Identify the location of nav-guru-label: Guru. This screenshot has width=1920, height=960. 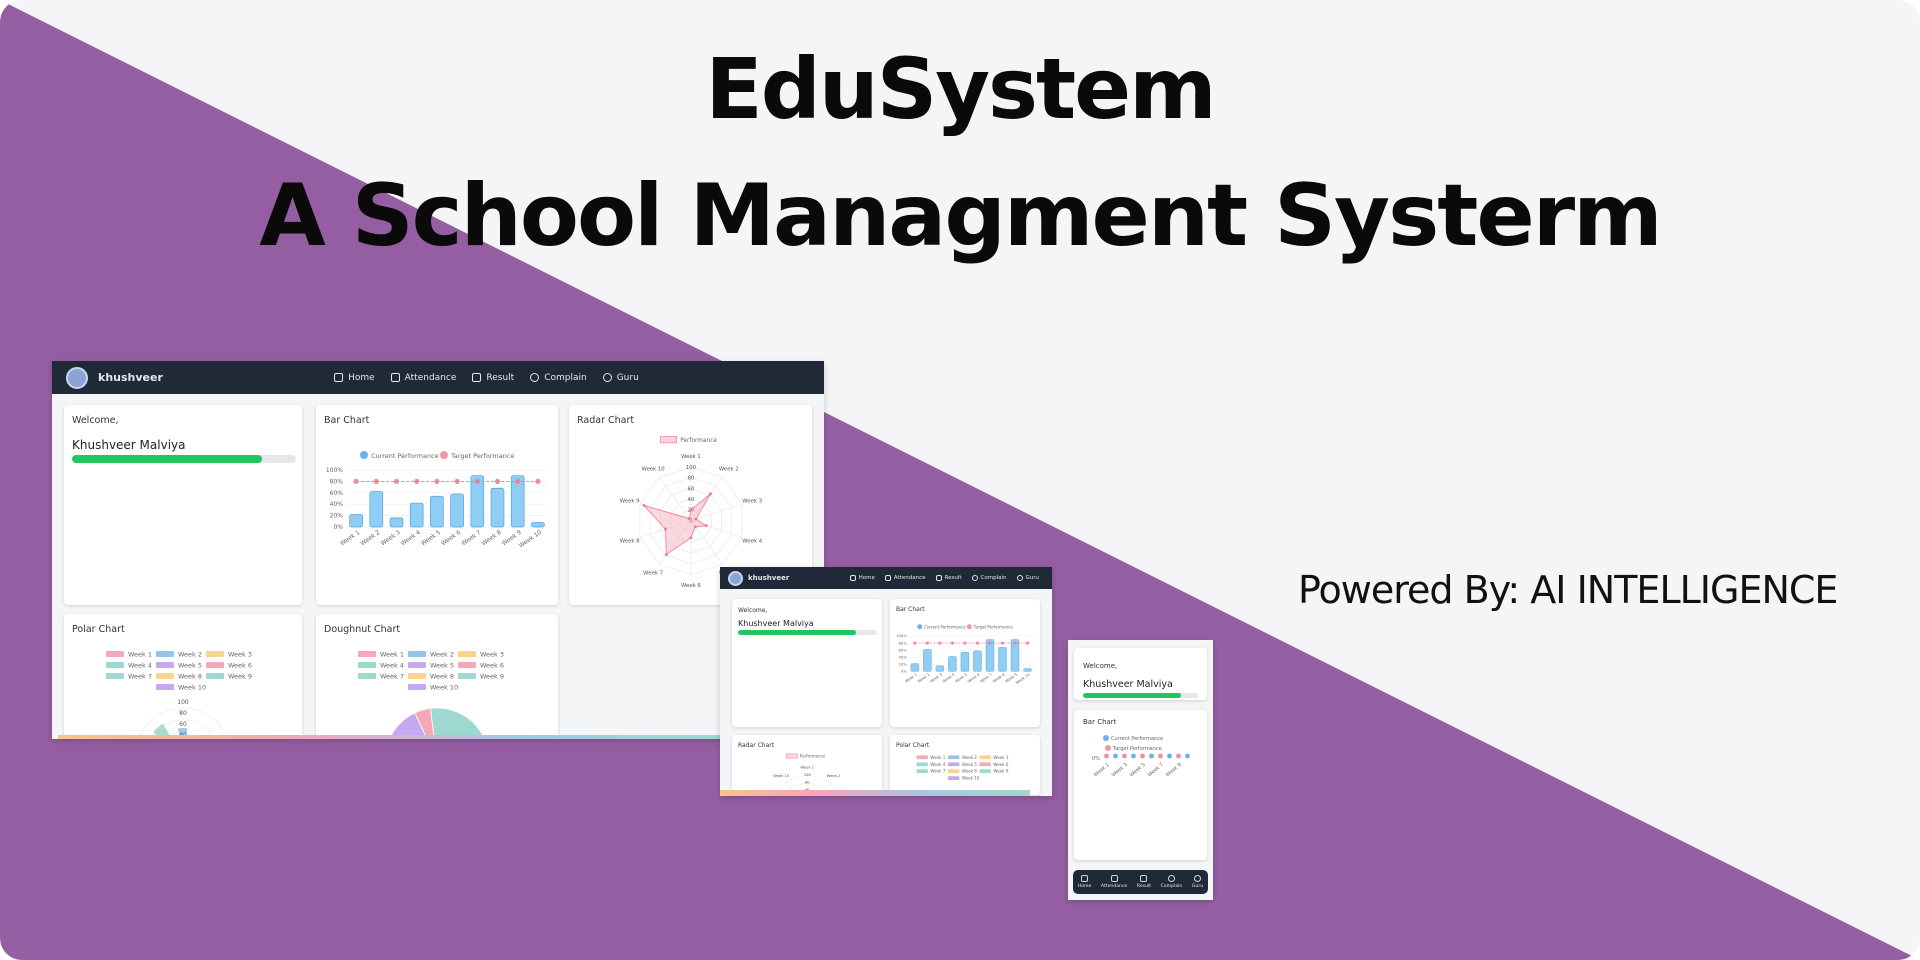
(1197, 886).